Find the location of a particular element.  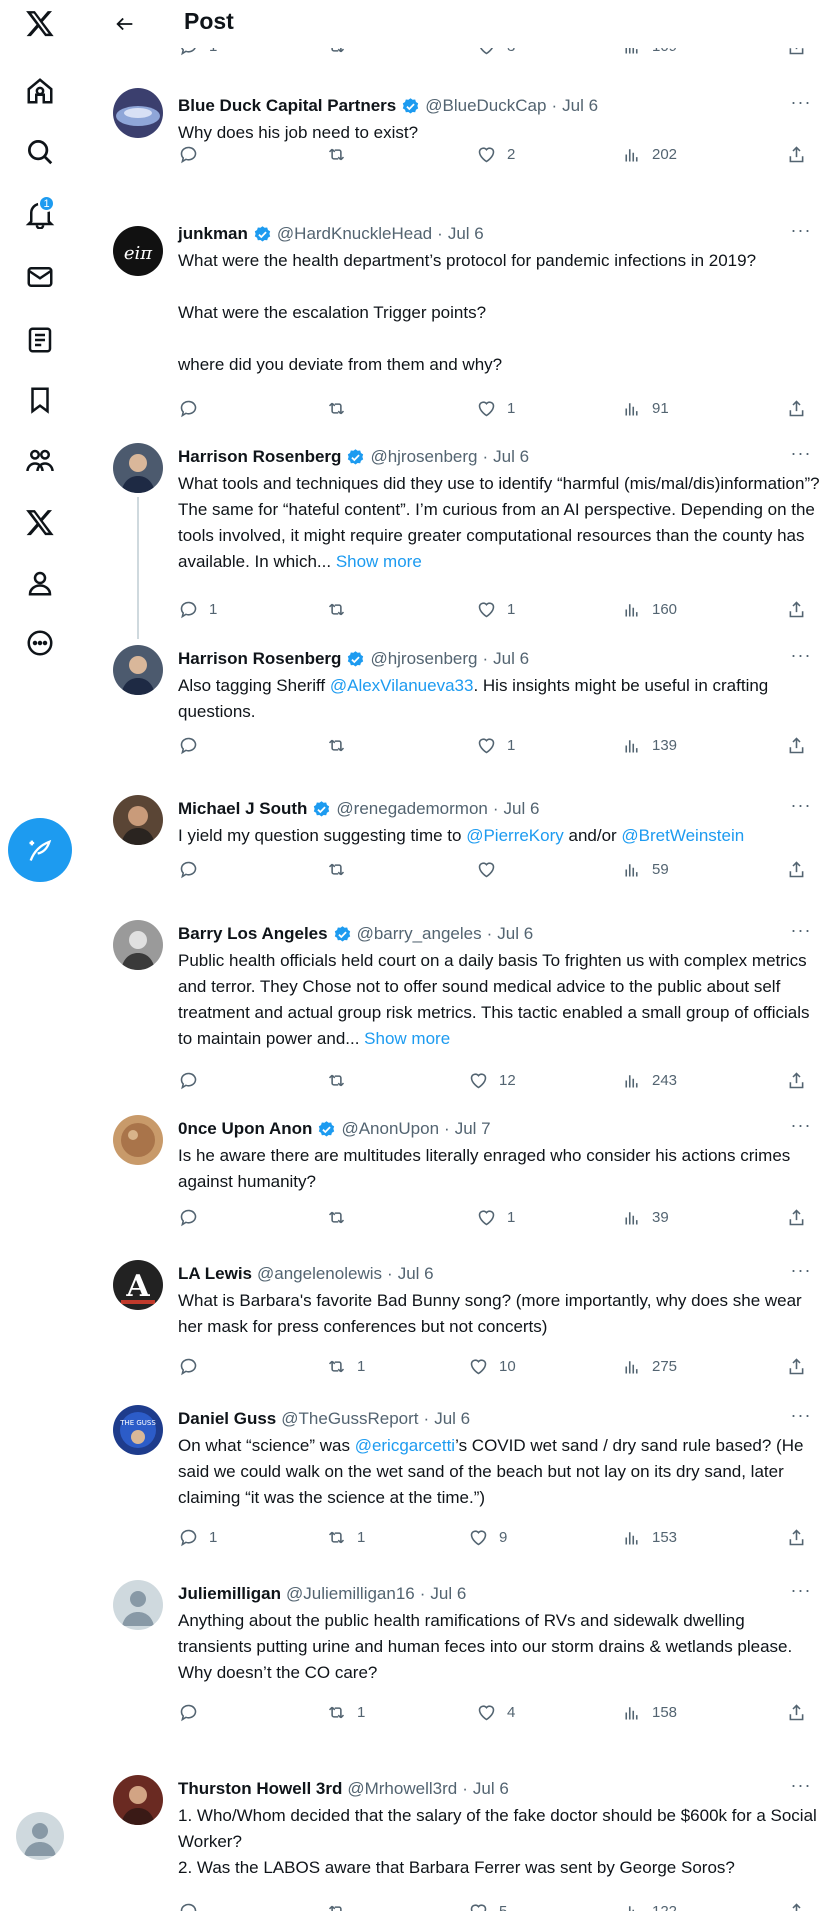

avatar: A is located at coordinates (138, 1285).